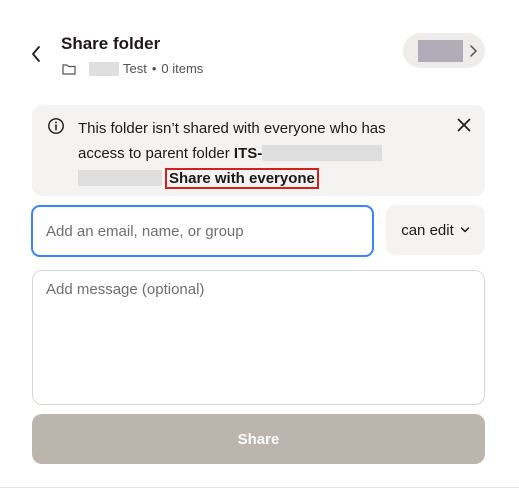  Describe the element at coordinates (322, 153) in the screenshot. I see `redacted-parent-folder` at that location.